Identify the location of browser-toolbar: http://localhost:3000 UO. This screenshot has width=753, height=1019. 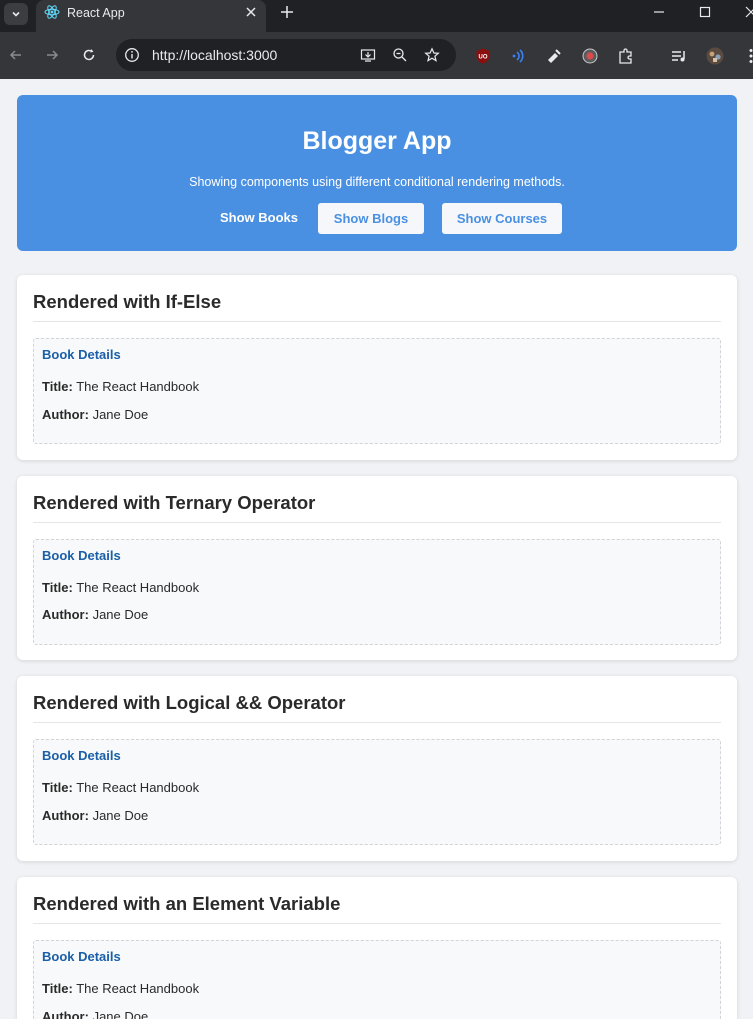
(376, 55).